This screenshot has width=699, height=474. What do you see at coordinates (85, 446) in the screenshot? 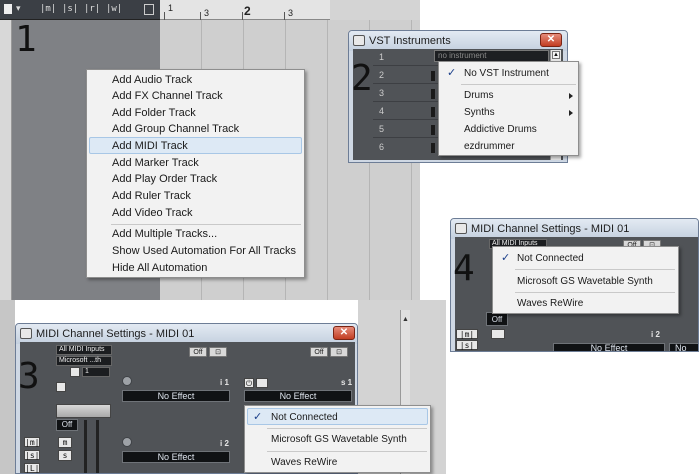
I see `fader-track` at bounding box center [85, 446].